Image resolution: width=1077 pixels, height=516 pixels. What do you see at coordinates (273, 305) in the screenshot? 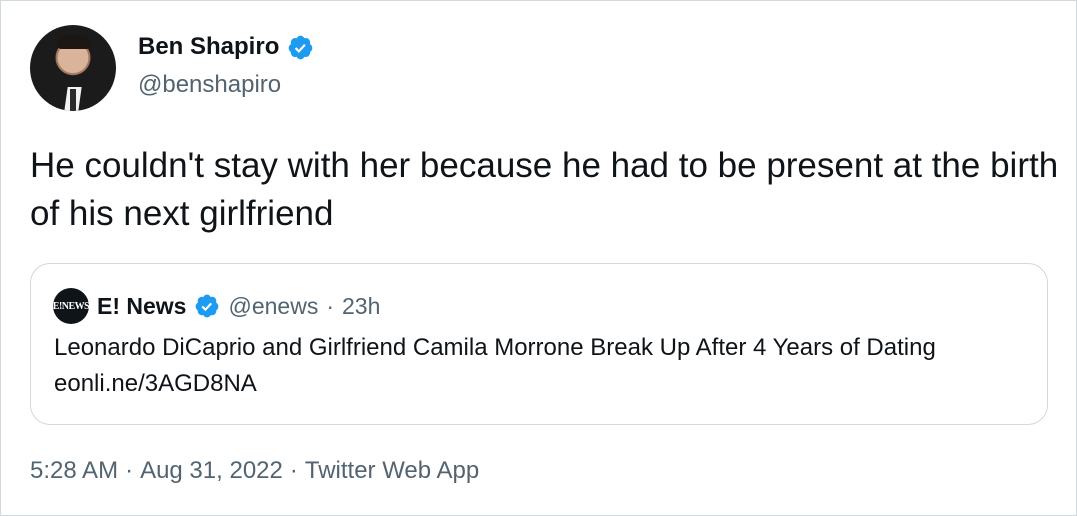
I see `quoted-author-handle: @enews` at bounding box center [273, 305].